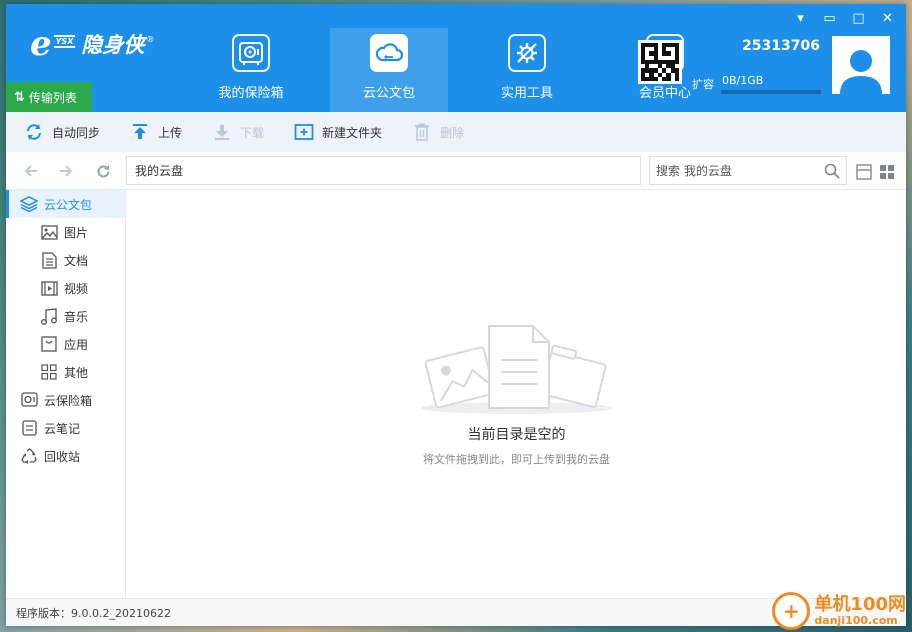 The height and width of the screenshot is (632, 912). What do you see at coordinates (781, 46) in the screenshot?
I see `user-id: 25313706` at bounding box center [781, 46].